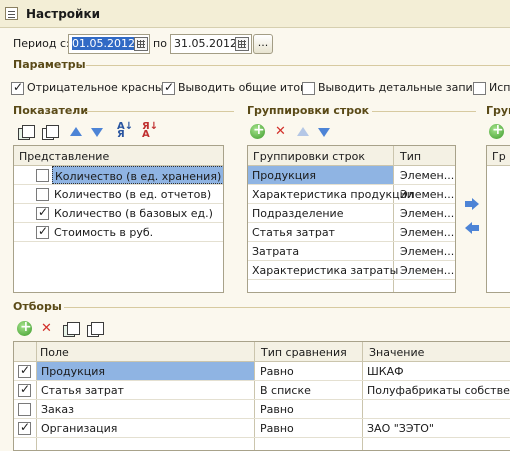 The height and width of the screenshot is (451, 510). I want to click on param-negative-red-checkbox, so click(17, 87).